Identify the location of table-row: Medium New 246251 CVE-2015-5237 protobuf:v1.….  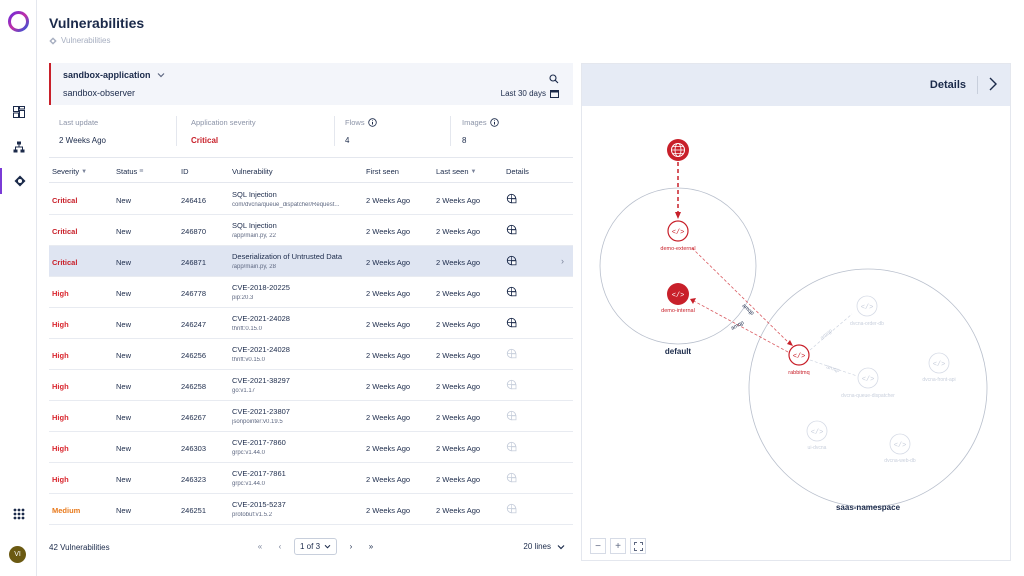
(311, 509).